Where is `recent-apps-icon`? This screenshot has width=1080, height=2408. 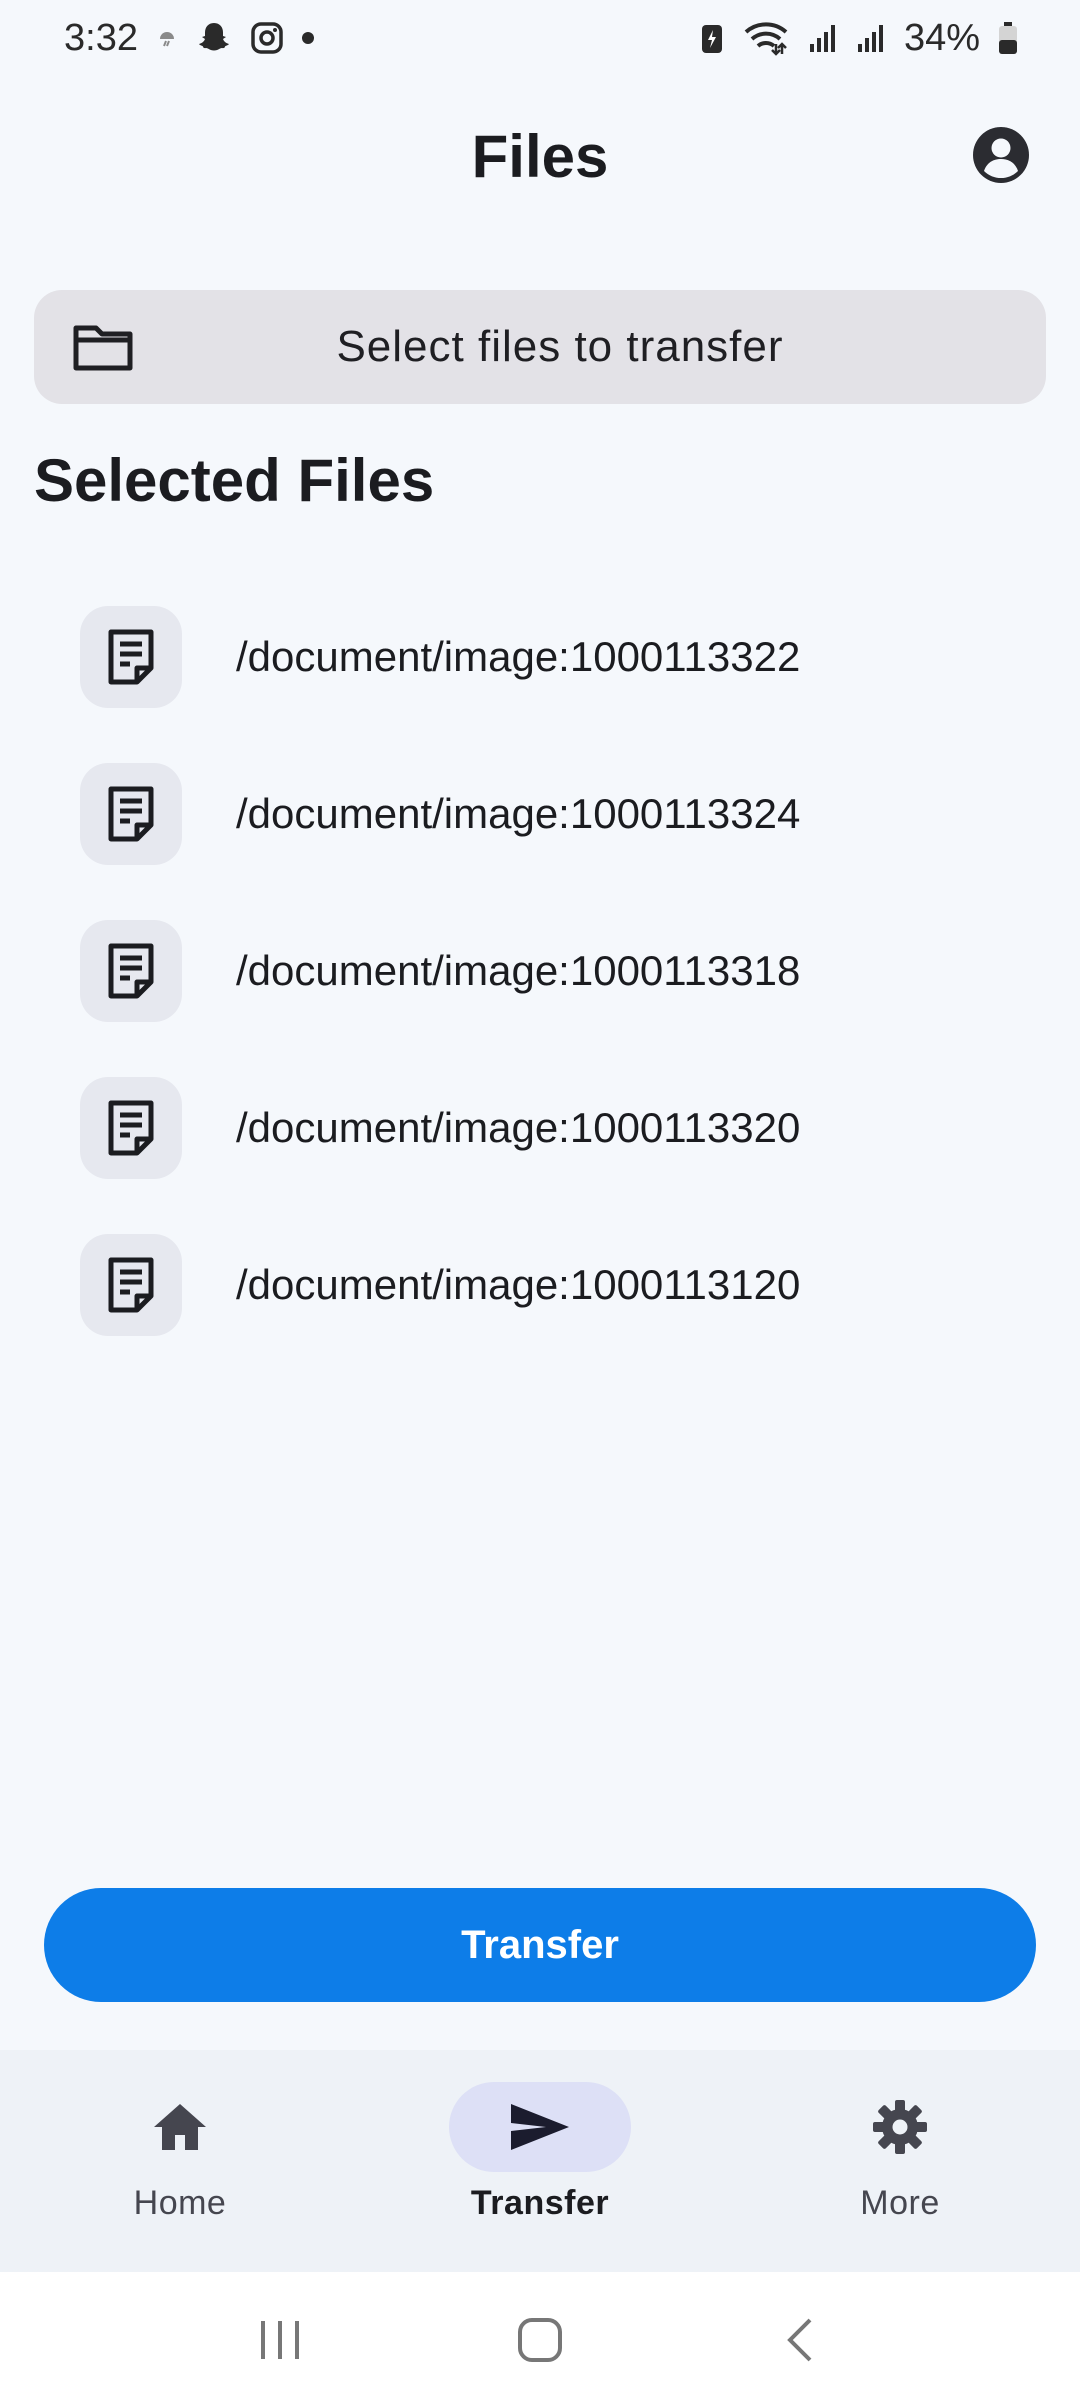 recent-apps-icon is located at coordinates (280, 2340).